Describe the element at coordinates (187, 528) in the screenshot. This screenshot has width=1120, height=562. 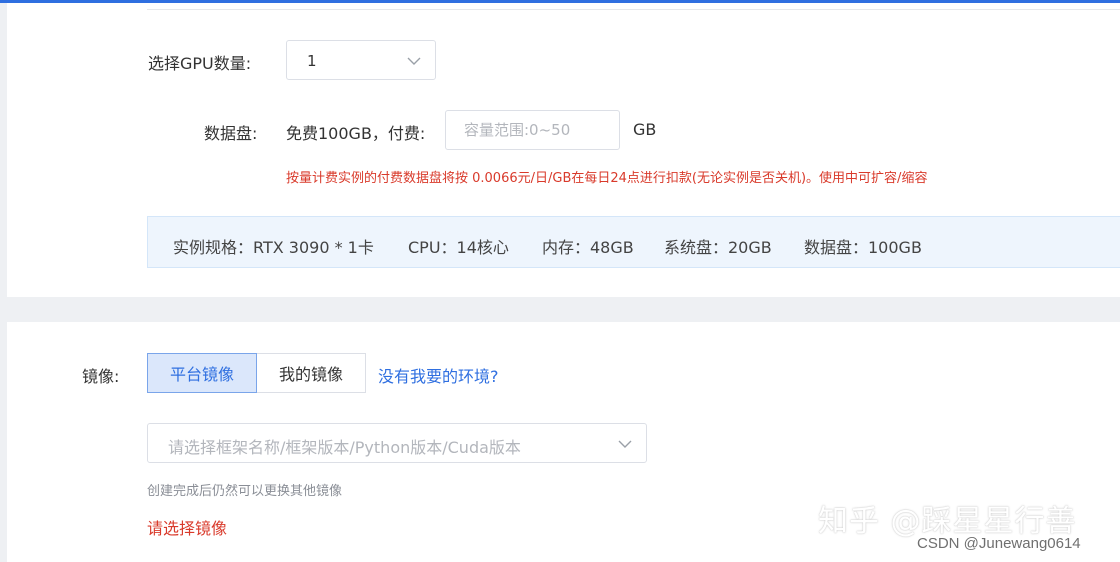
I see `image-required-error: 请选择镜像` at that location.